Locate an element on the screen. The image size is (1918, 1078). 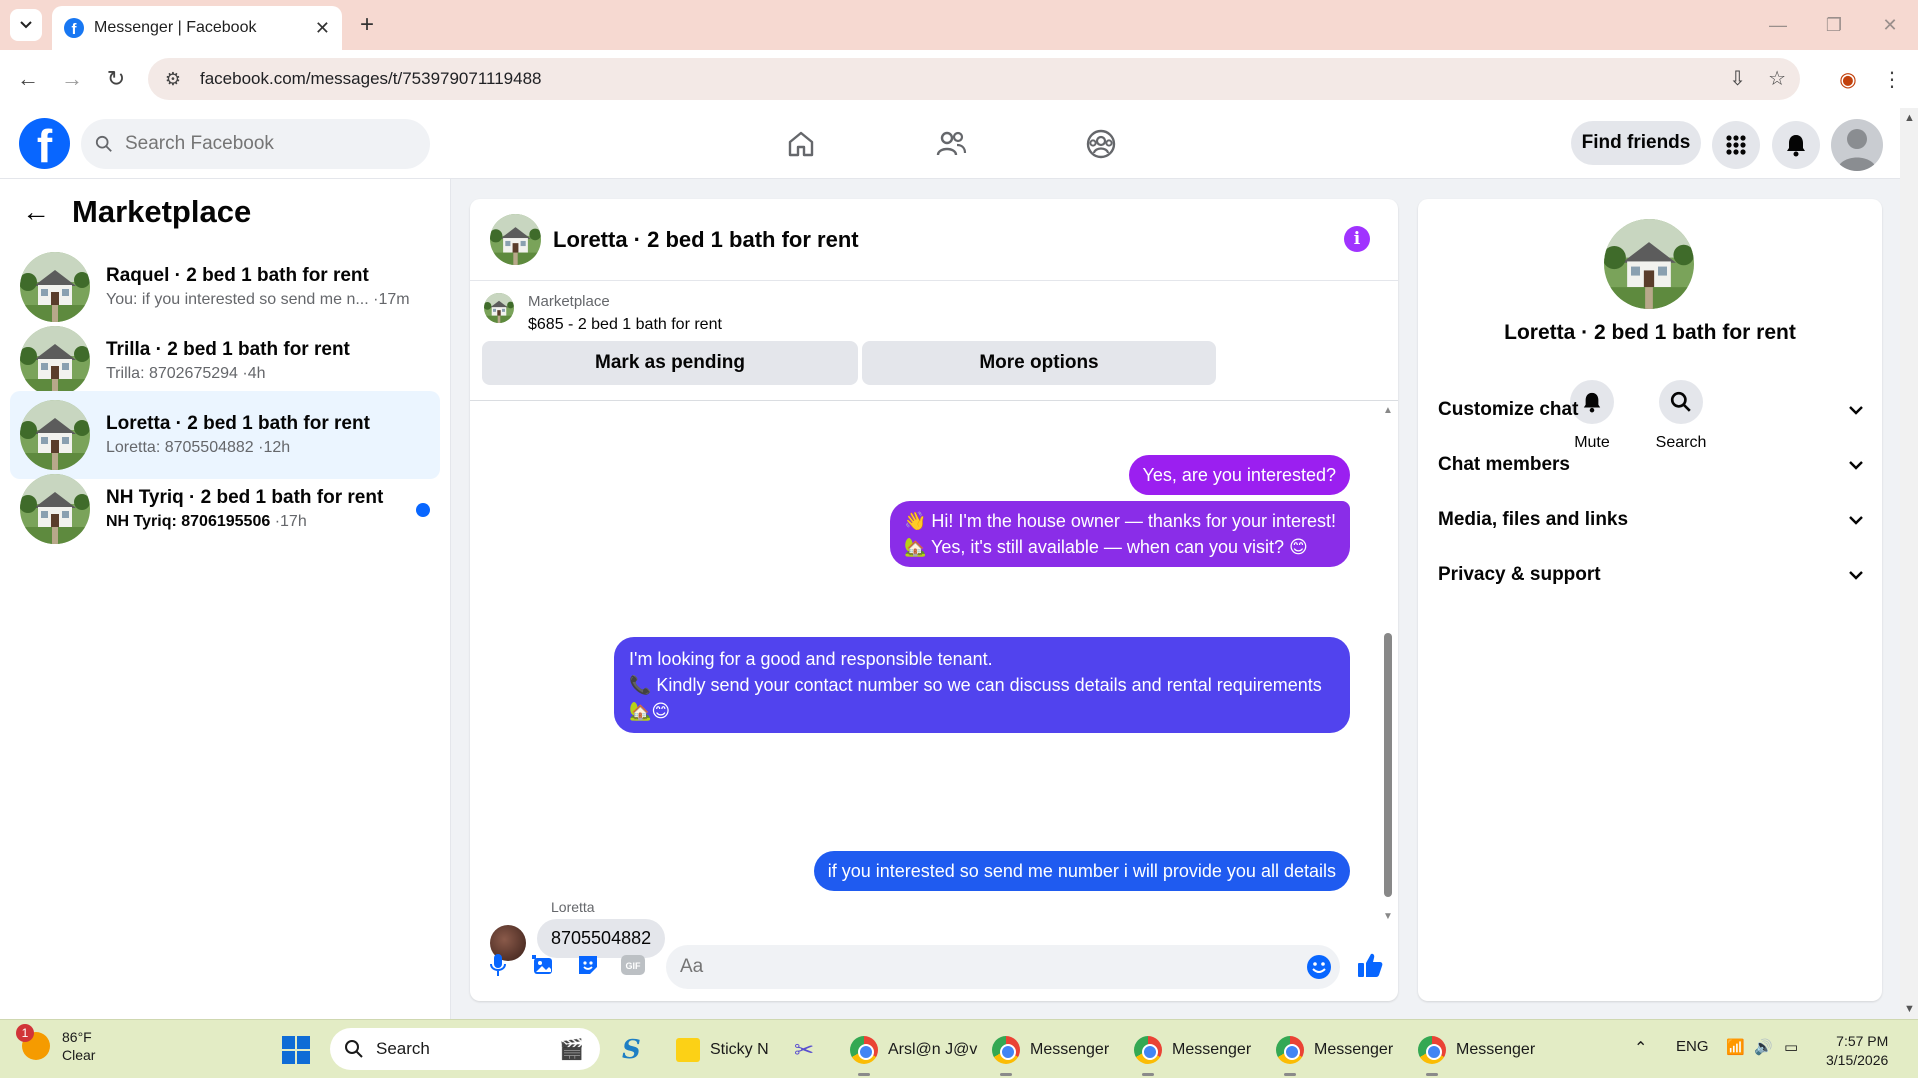
gif-button: GIF is located at coordinates (633, 965).